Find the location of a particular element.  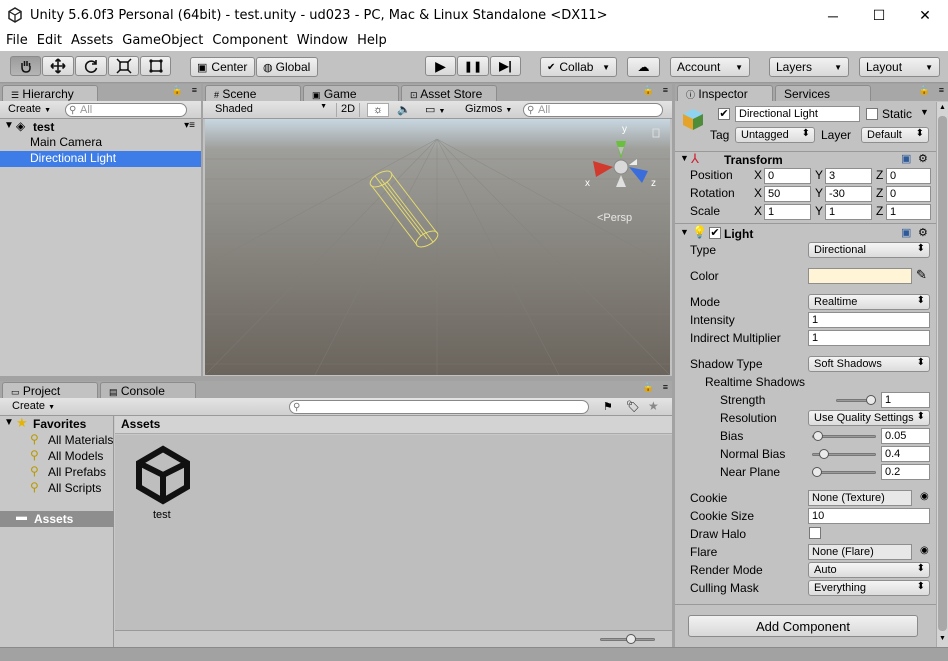

rotation-y-field: -30 is located at coordinates (848, 194).